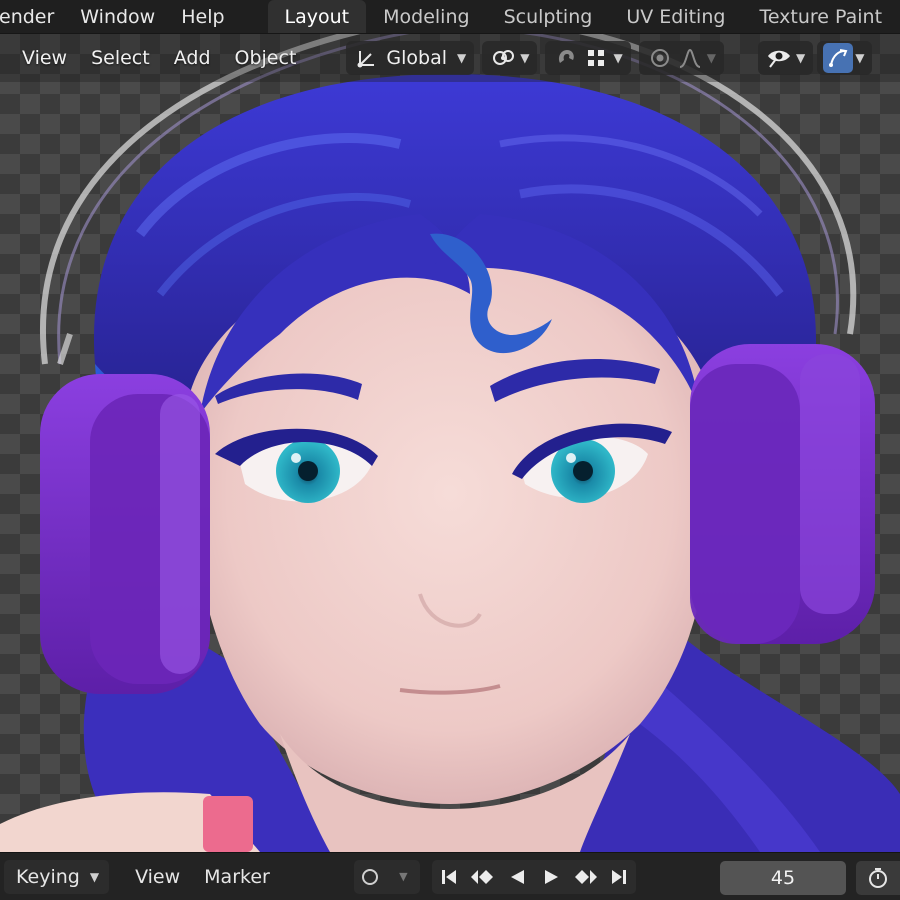 The image size is (900, 900). Describe the element at coordinates (838, 58) in the screenshot. I see `gizmo-icon` at that location.